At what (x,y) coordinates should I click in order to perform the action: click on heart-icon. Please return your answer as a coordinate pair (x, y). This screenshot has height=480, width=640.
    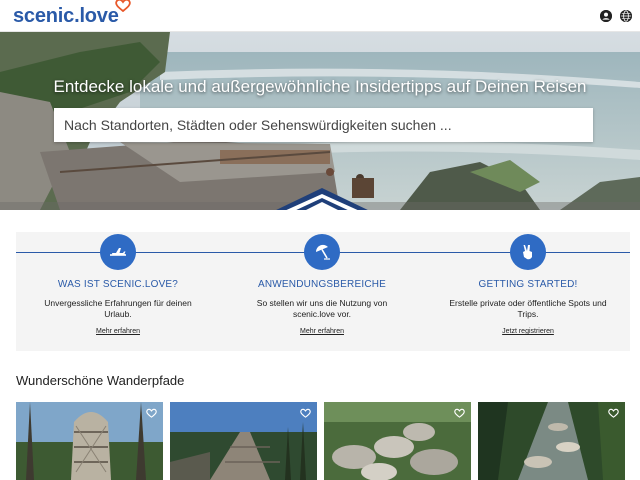
    Looking at the image, I should click on (122, 6).